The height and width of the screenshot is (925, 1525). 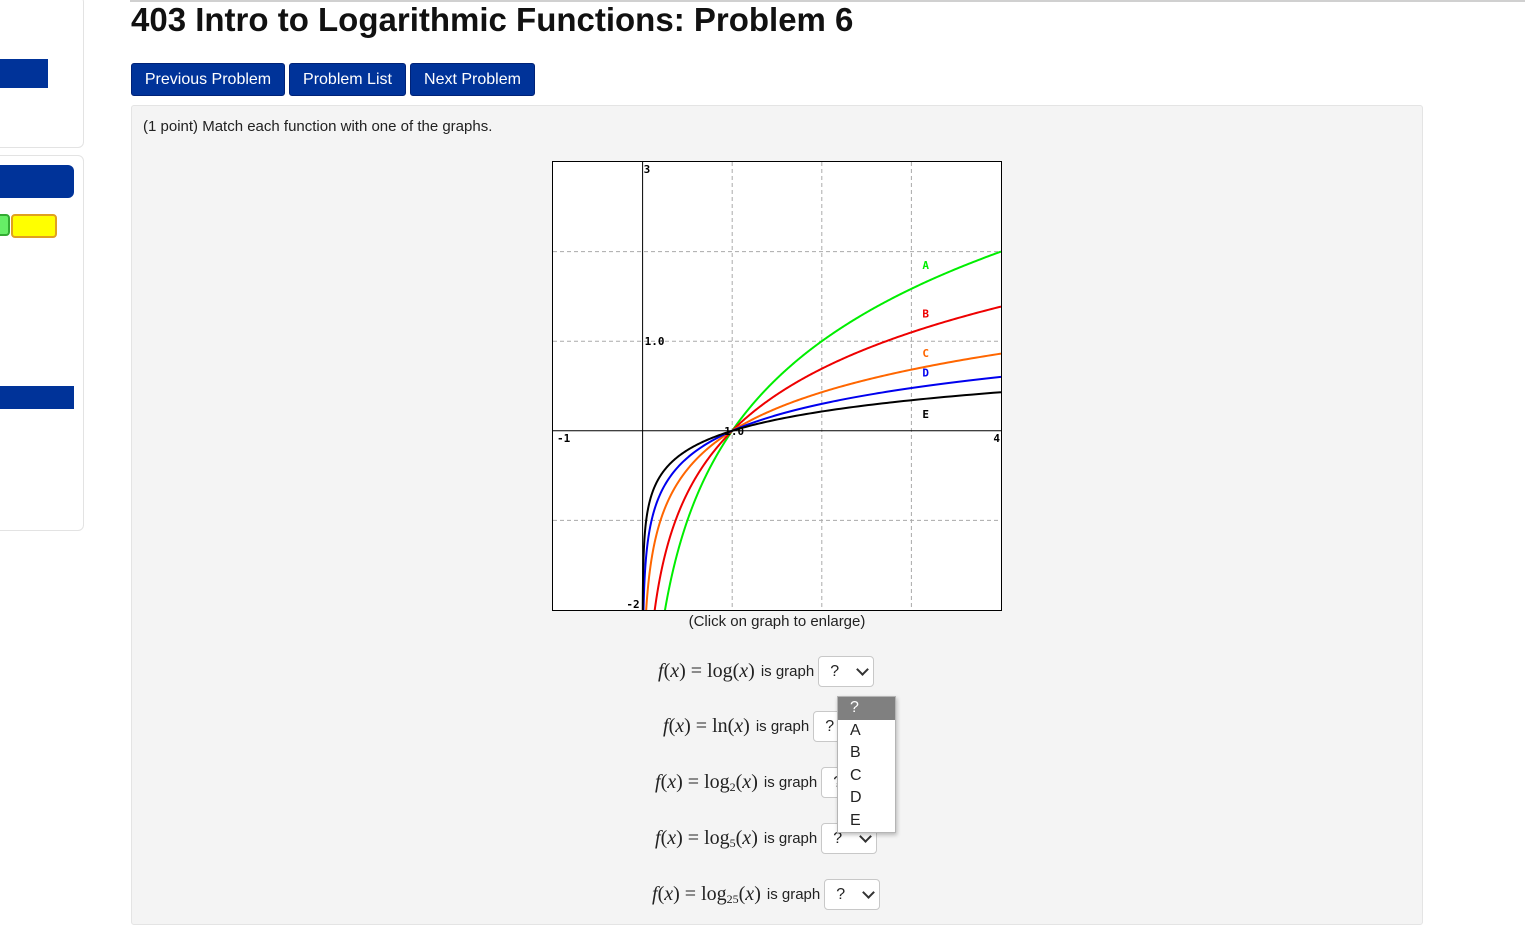 What do you see at coordinates (347, 79) in the screenshot?
I see `problem-list-button: Problem List` at bounding box center [347, 79].